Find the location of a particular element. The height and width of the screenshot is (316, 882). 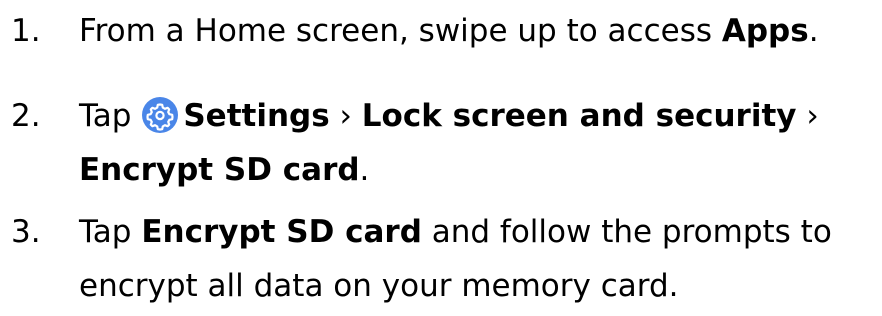

step-number: 1. is located at coordinates (26, 31).